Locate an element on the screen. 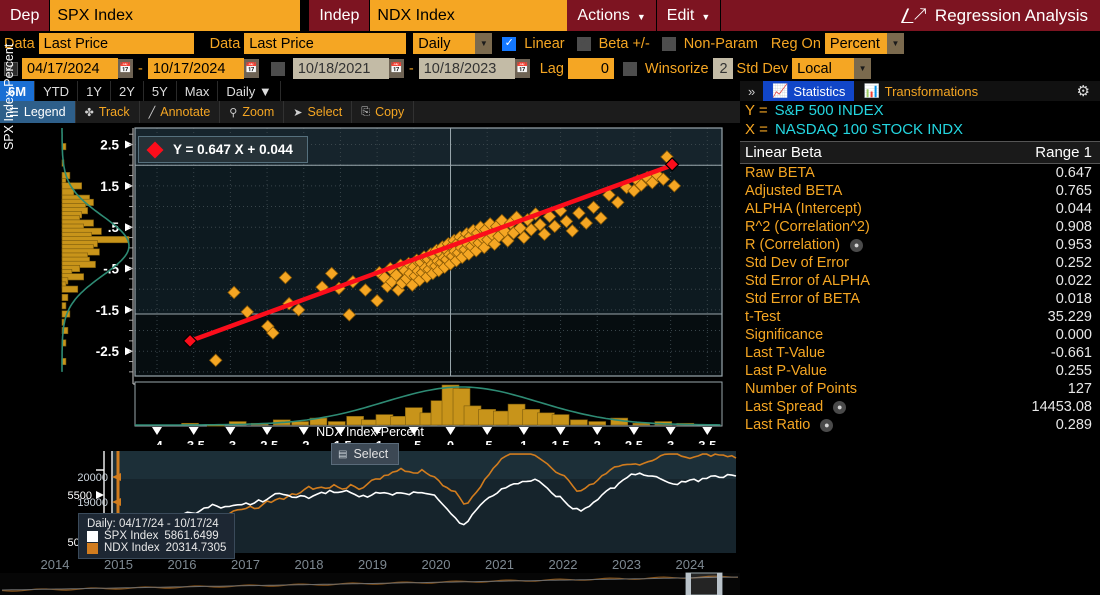  regon-label: Reg On is located at coordinates (795, 43).